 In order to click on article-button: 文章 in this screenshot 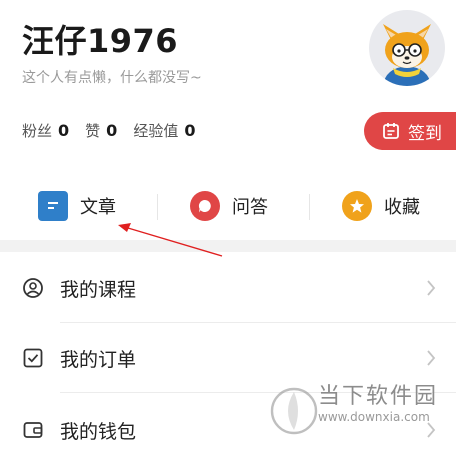, I will do `click(77, 206)`.